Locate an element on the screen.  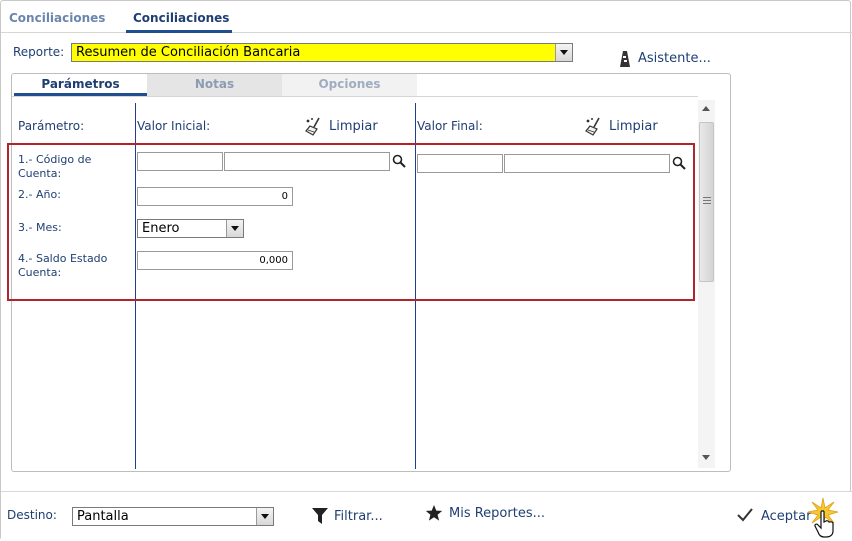
top-tab-bar: Conciliaciones Conciliaciones is located at coordinates (426, 17).